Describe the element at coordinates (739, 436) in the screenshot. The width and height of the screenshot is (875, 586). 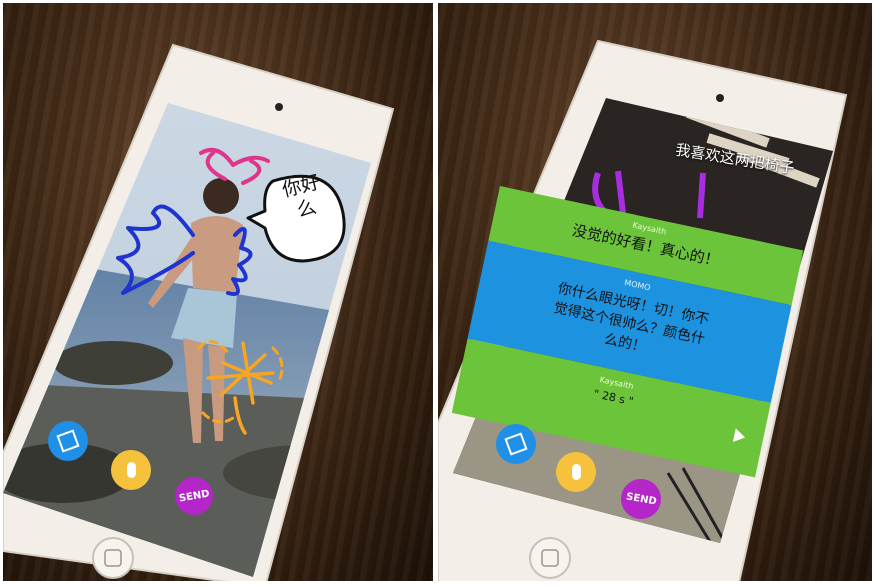
I see `play-icon` at that location.